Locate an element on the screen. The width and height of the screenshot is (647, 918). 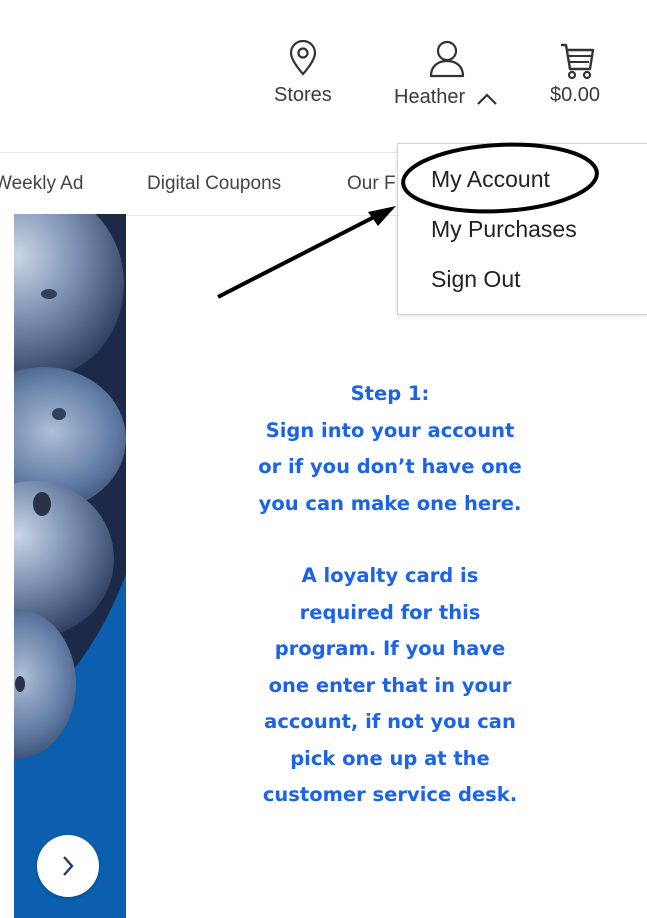
cart-total: $0.00 is located at coordinates (575, 95).